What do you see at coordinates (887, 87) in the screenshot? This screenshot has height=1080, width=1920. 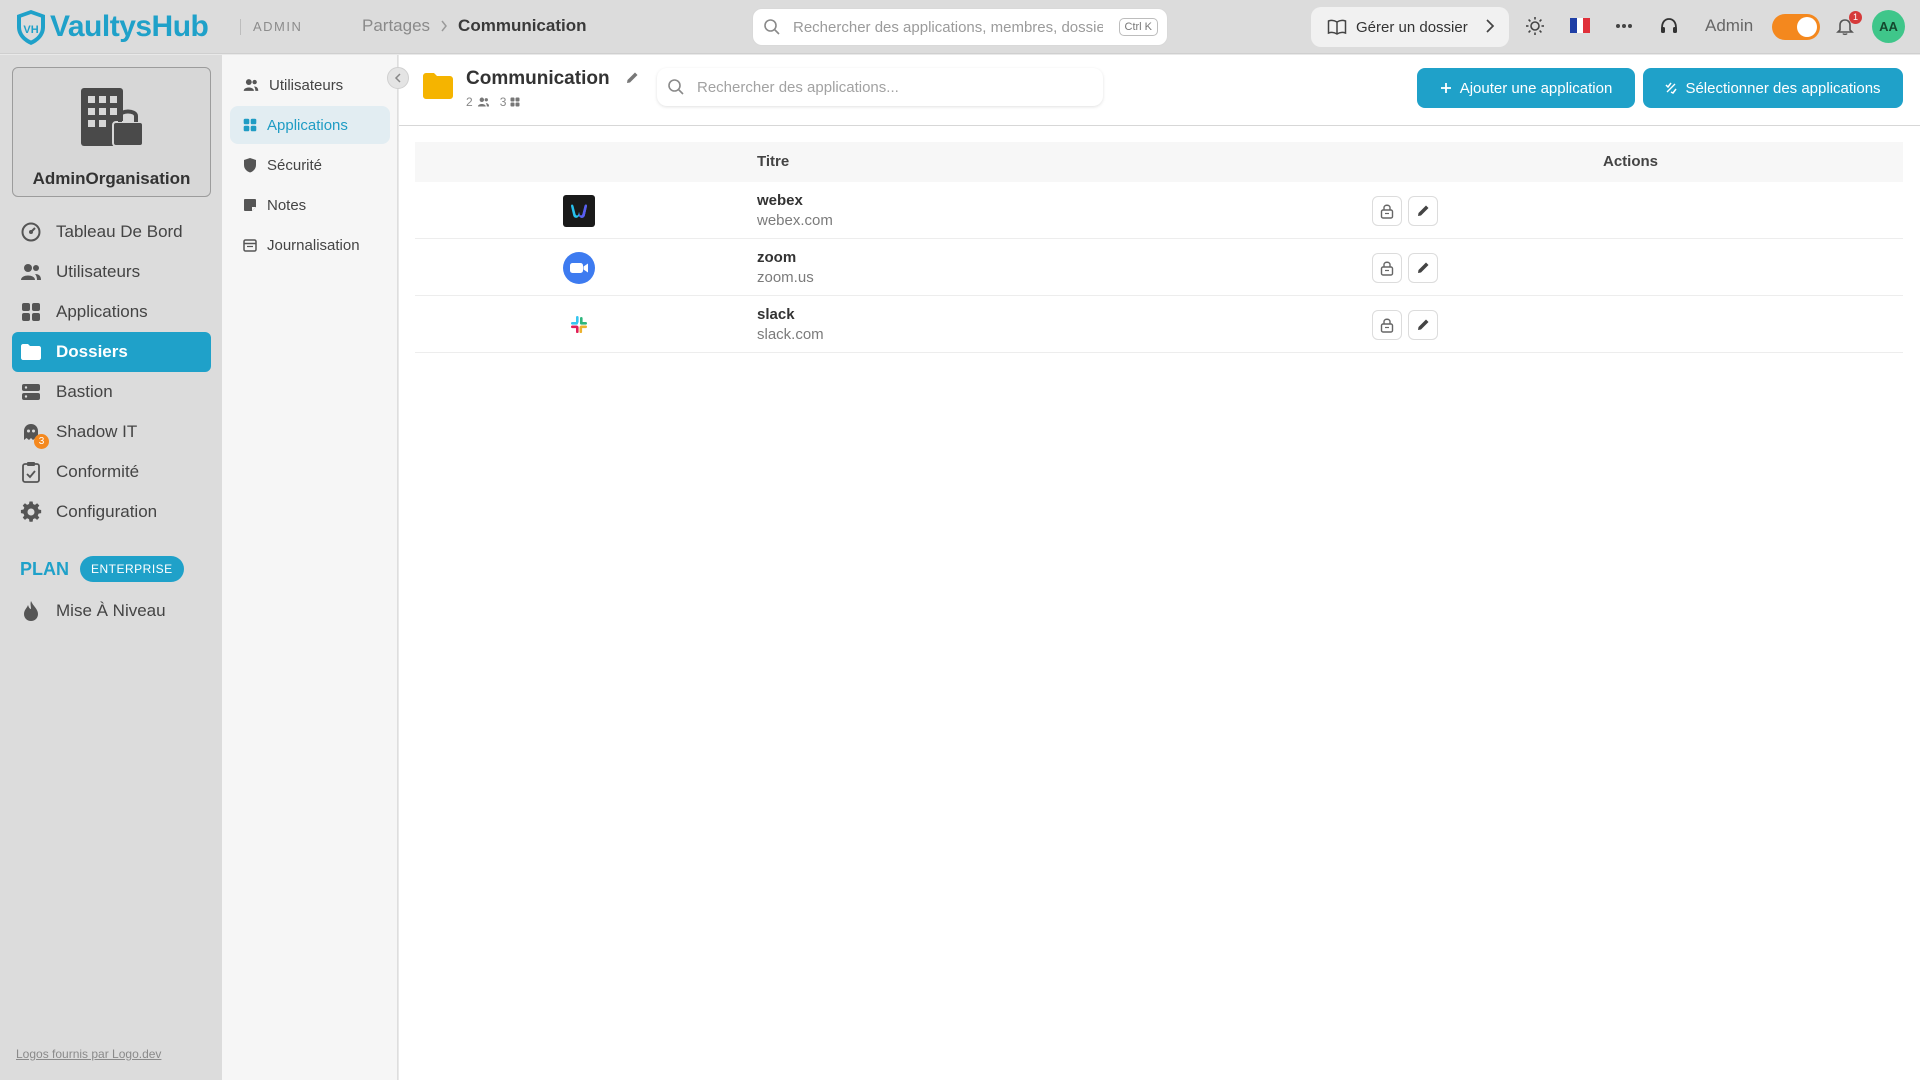 I see `app-search-input` at bounding box center [887, 87].